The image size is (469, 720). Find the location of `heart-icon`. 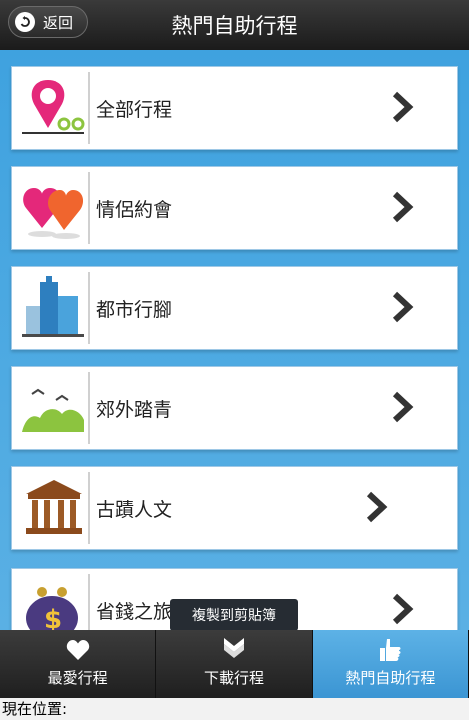

heart-icon is located at coordinates (77, 650).